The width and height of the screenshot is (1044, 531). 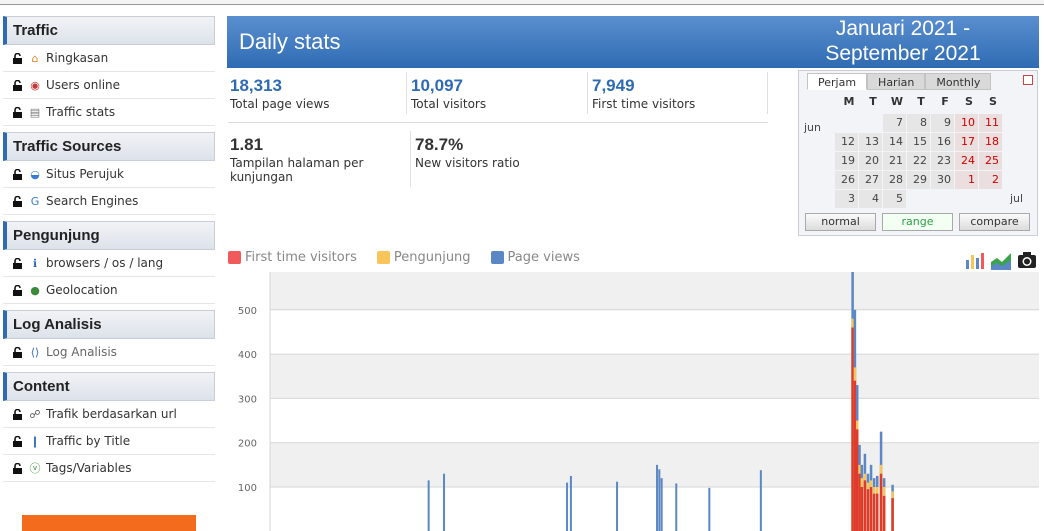 What do you see at coordinates (903, 28) in the screenshot?
I see `date-range-line-1: Januari 2021 -` at bounding box center [903, 28].